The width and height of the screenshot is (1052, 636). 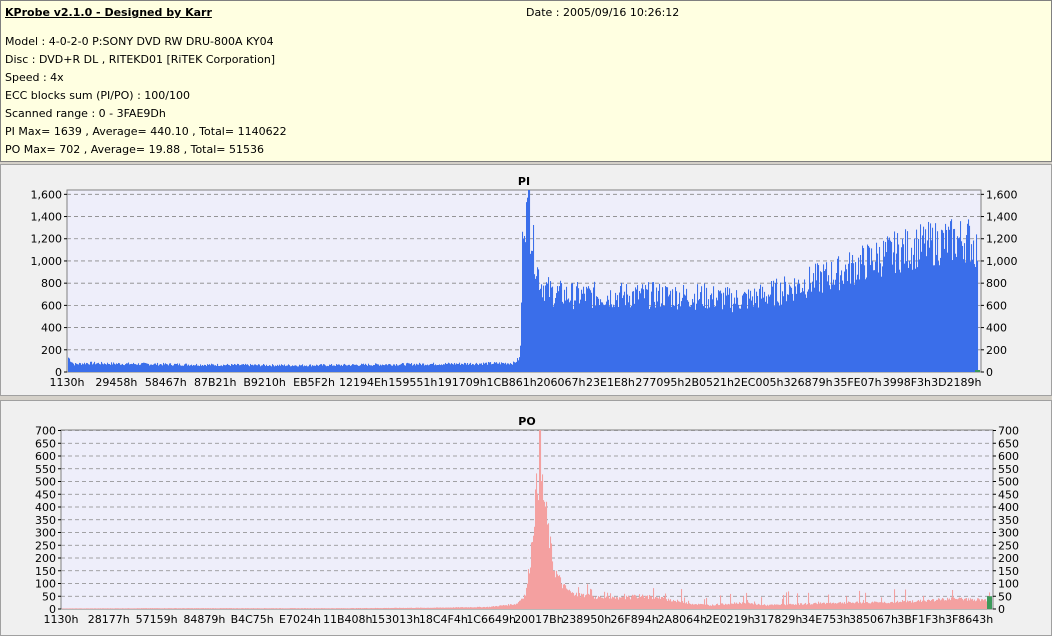 I want to click on pi-xtick-label: 206067h, so click(x=561, y=382).